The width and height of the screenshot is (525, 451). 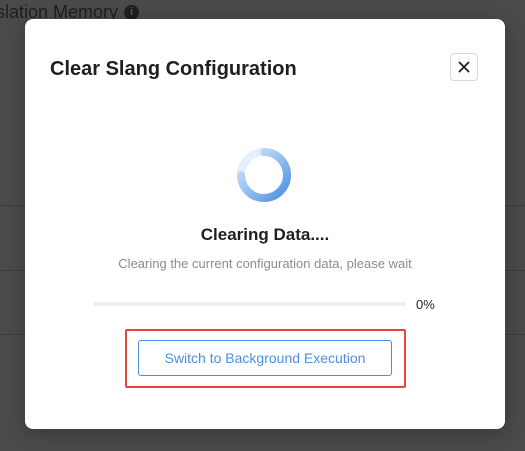 What do you see at coordinates (132, 12) in the screenshot?
I see `info-icon: i` at bounding box center [132, 12].